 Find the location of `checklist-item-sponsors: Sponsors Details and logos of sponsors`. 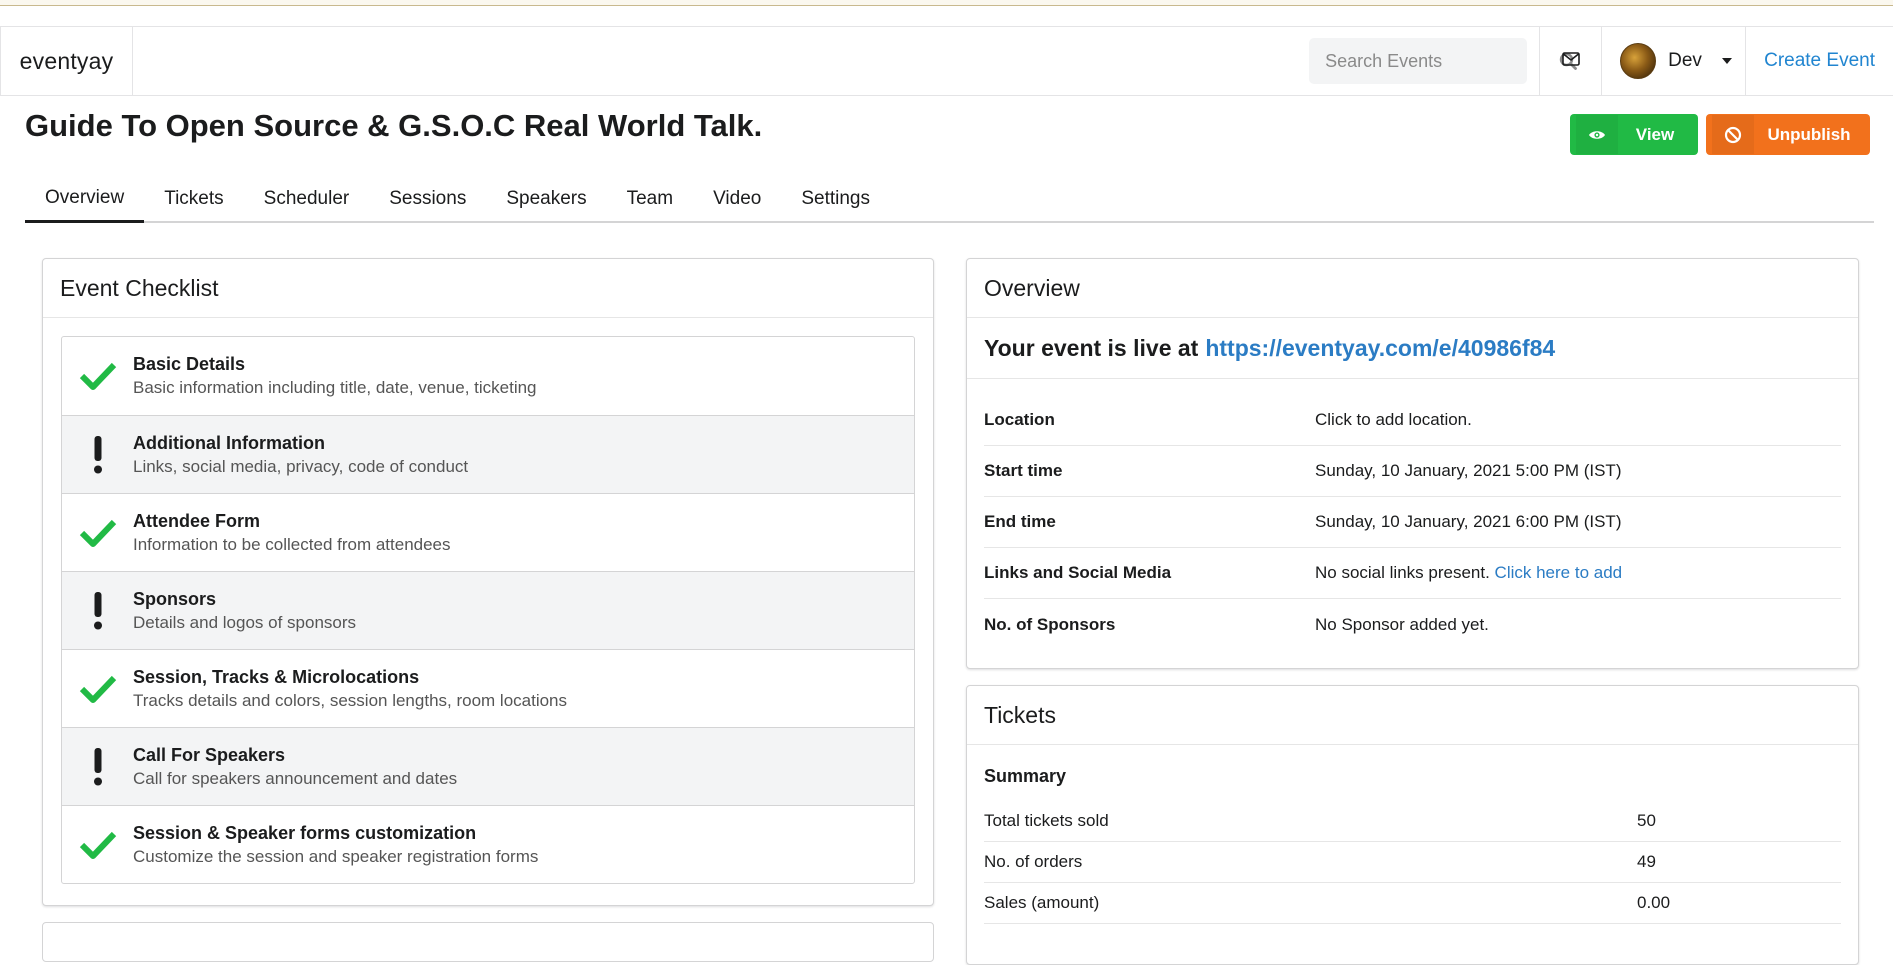

checklist-item-sponsors: Sponsors Details and logos of sponsors is located at coordinates (488, 610).